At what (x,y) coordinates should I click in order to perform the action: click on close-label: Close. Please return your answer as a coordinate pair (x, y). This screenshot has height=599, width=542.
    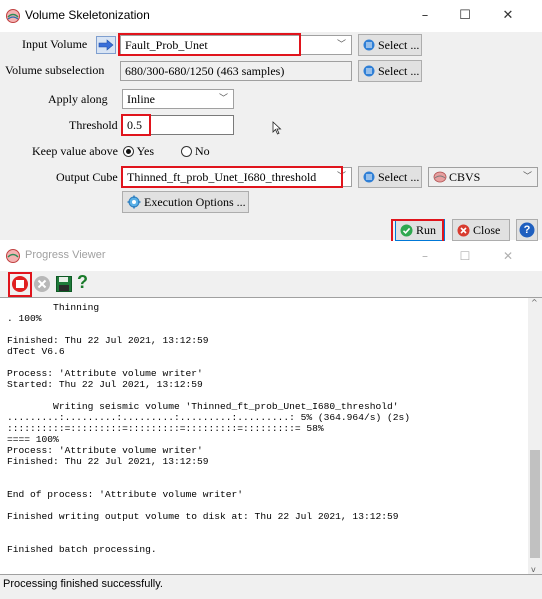
    Looking at the image, I should click on (487, 230).